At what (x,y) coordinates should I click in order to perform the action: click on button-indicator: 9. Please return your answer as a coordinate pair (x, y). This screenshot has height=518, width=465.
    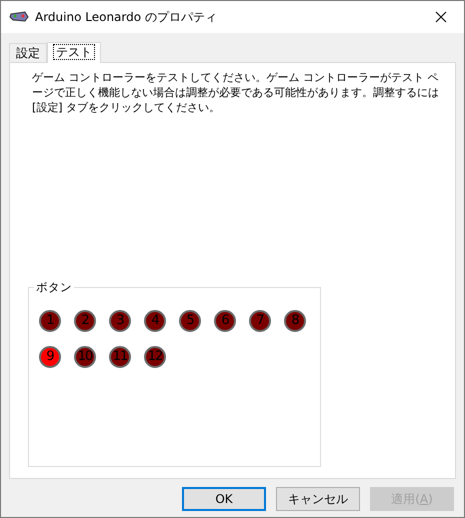
    Looking at the image, I should click on (50, 357).